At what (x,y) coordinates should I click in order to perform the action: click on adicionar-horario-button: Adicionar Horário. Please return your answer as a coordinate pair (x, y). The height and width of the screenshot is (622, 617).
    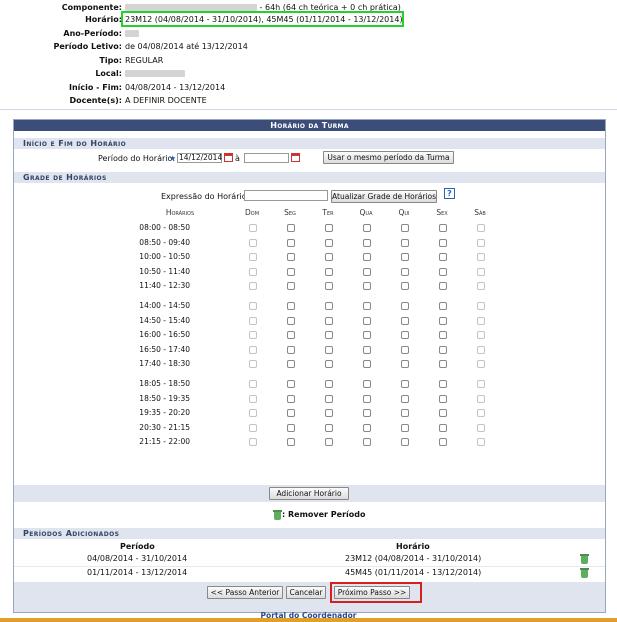
    Looking at the image, I should click on (309, 493).